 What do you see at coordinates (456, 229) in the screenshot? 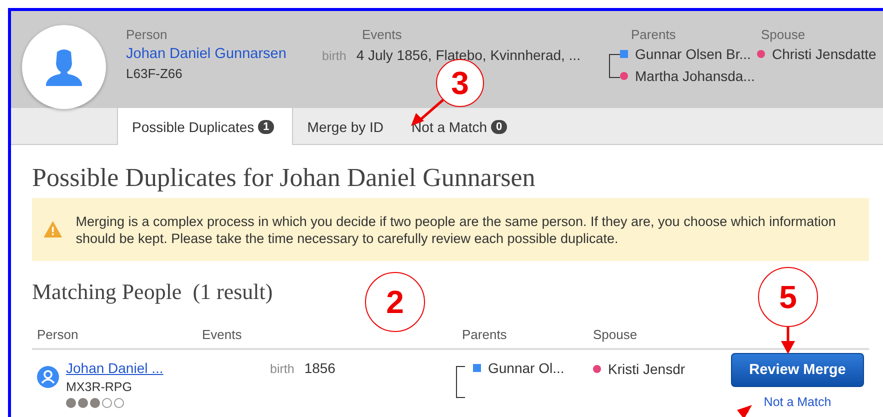
I see `warning-text: Merging is a complex process in which you decide if two people are the same person. If they are, you choose which information should be kept. Please take the time necessary to carefully review each possible duplicate.` at bounding box center [456, 229].